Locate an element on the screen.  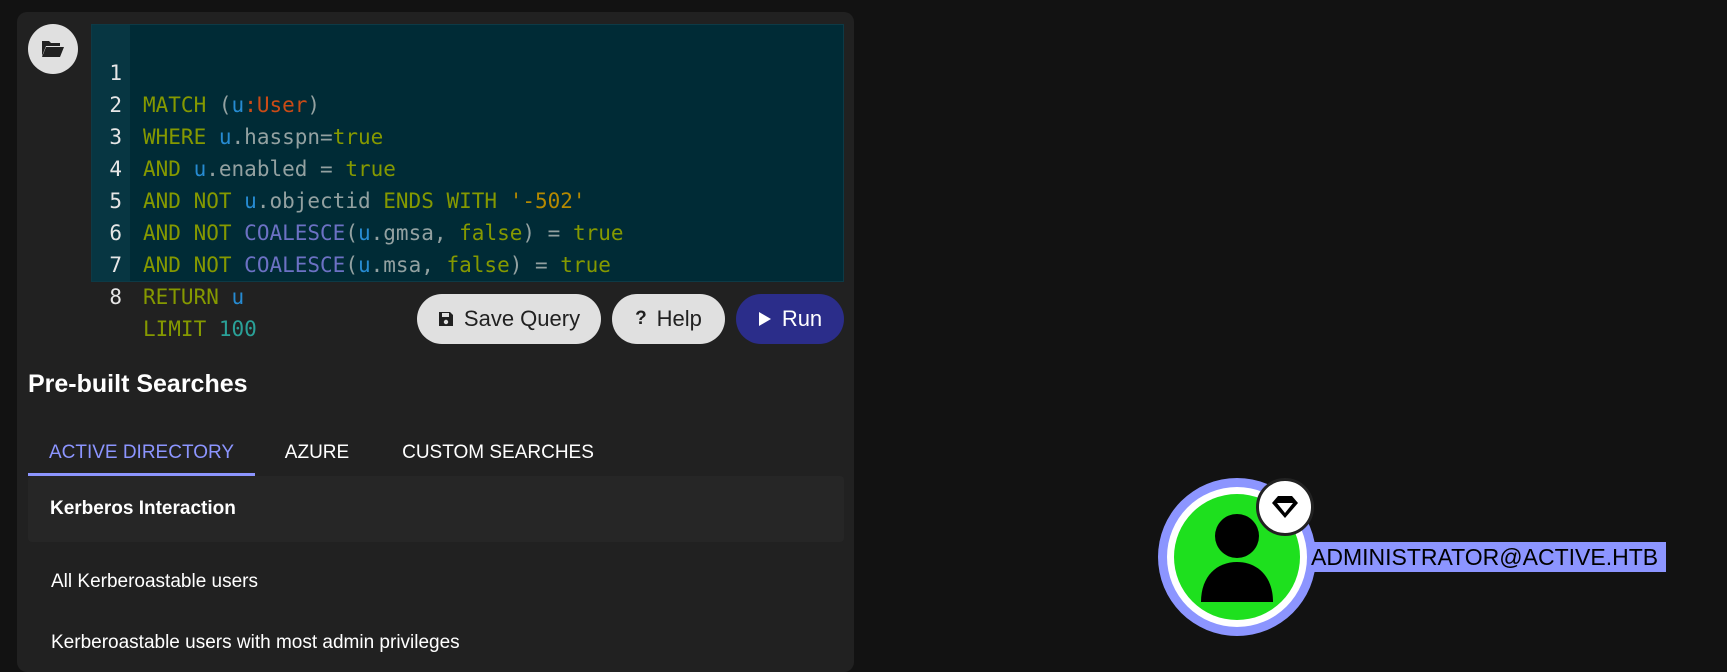
code-token: .msa, is located at coordinates (408, 265).